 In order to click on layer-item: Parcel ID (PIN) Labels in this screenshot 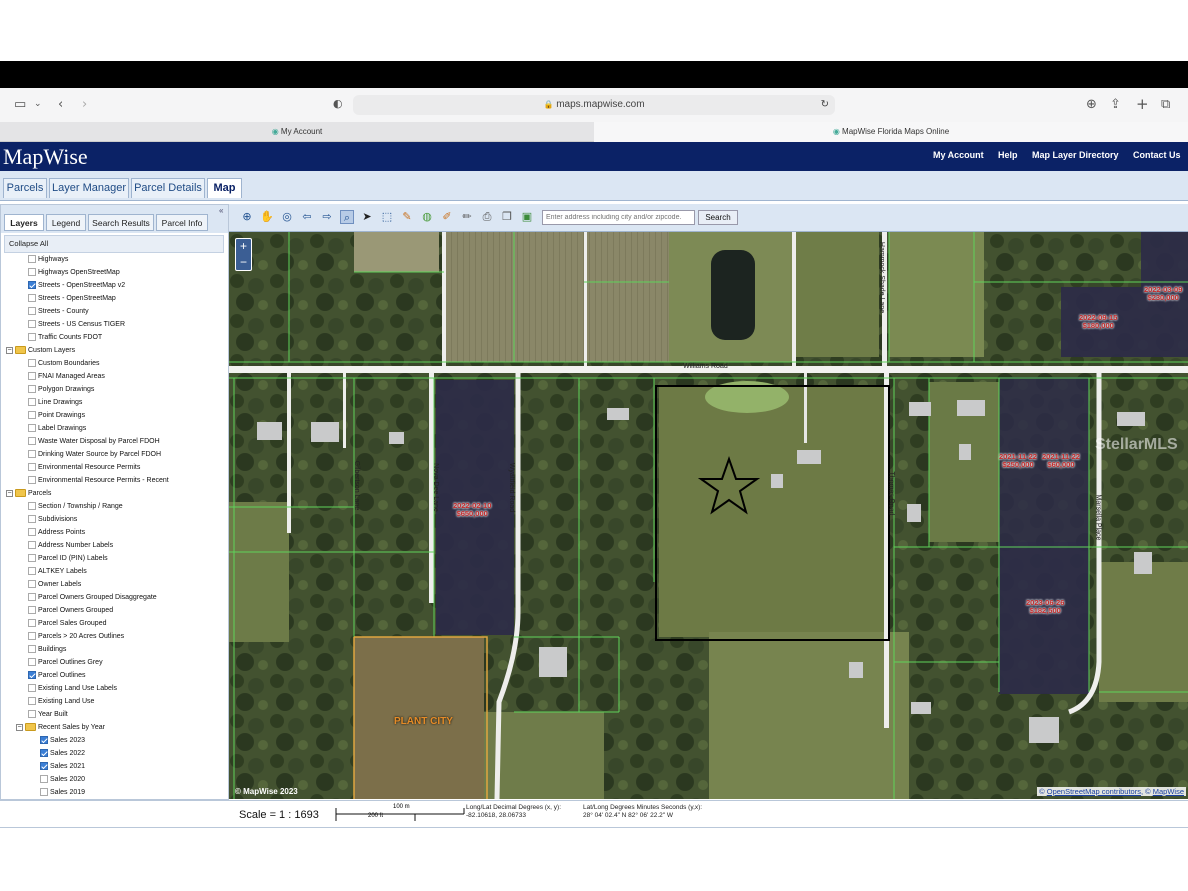, I will do `click(114, 558)`.